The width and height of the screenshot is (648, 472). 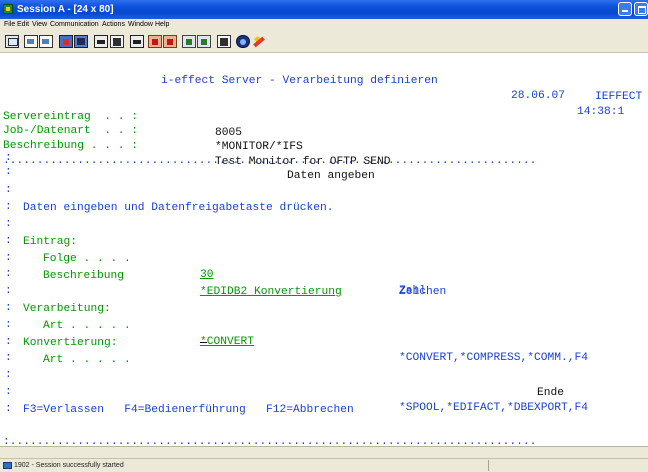 What do you see at coordinates (81, 41) in the screenshot?
I see `receive-icon` at bounding box center [81, 41].